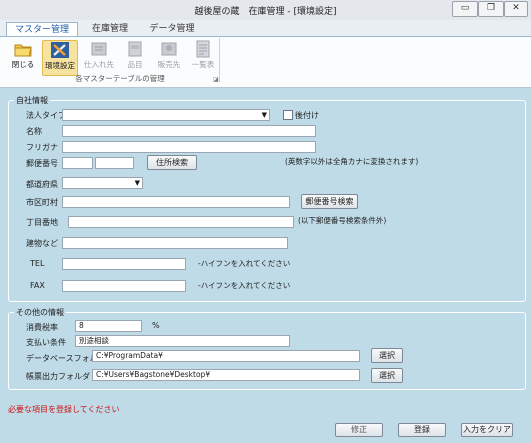 The image size is (531, 443). What do you see at coordinates (108, 326) in the screenshot?
I see `tax-rate-input: 8` at bounding box center [108, 326].